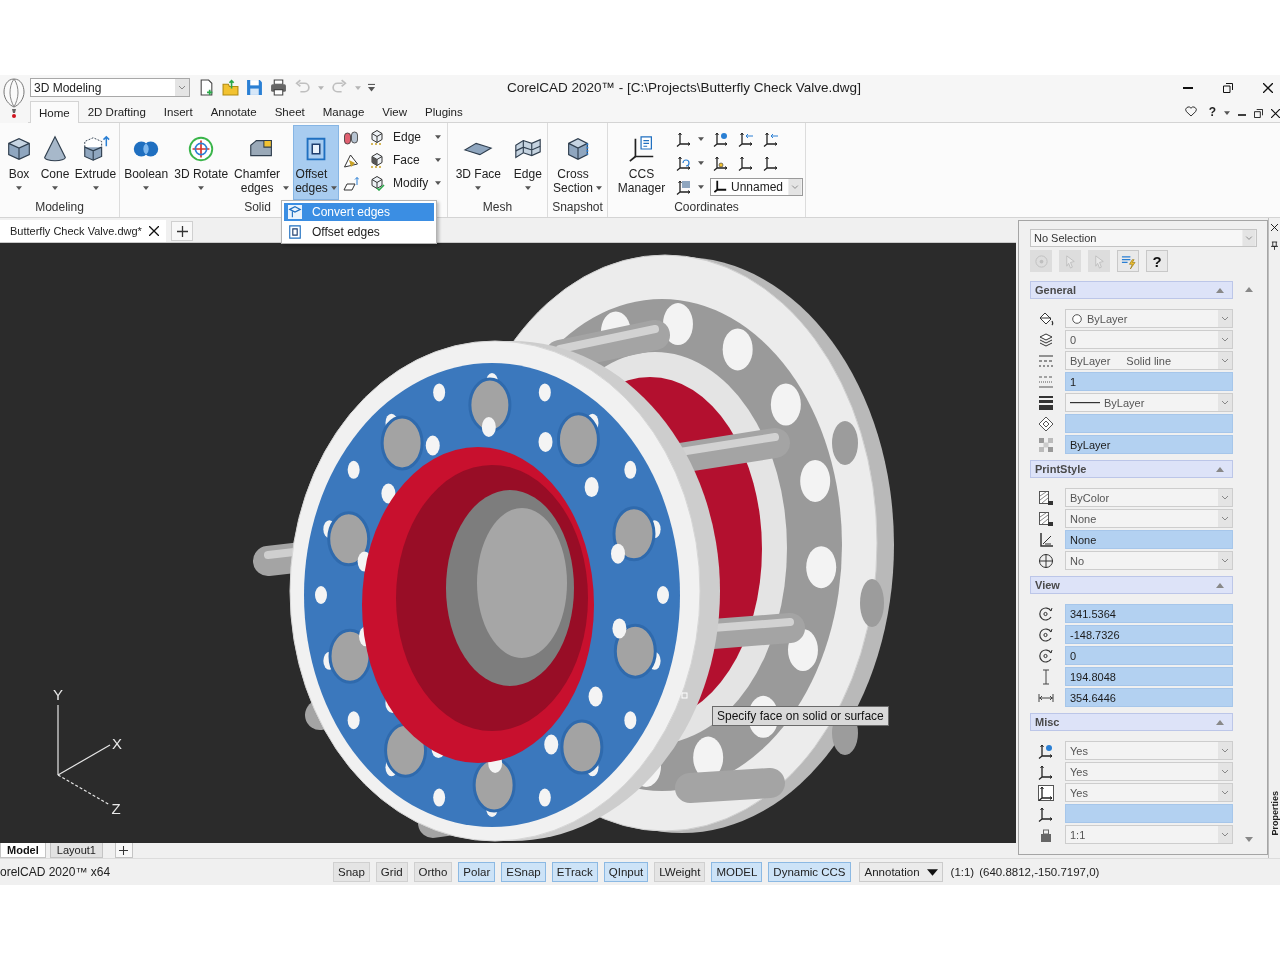  Describe the element at coordinates (1149, 634) in the screenshot. I see `property-field: -148.7326` at that location.